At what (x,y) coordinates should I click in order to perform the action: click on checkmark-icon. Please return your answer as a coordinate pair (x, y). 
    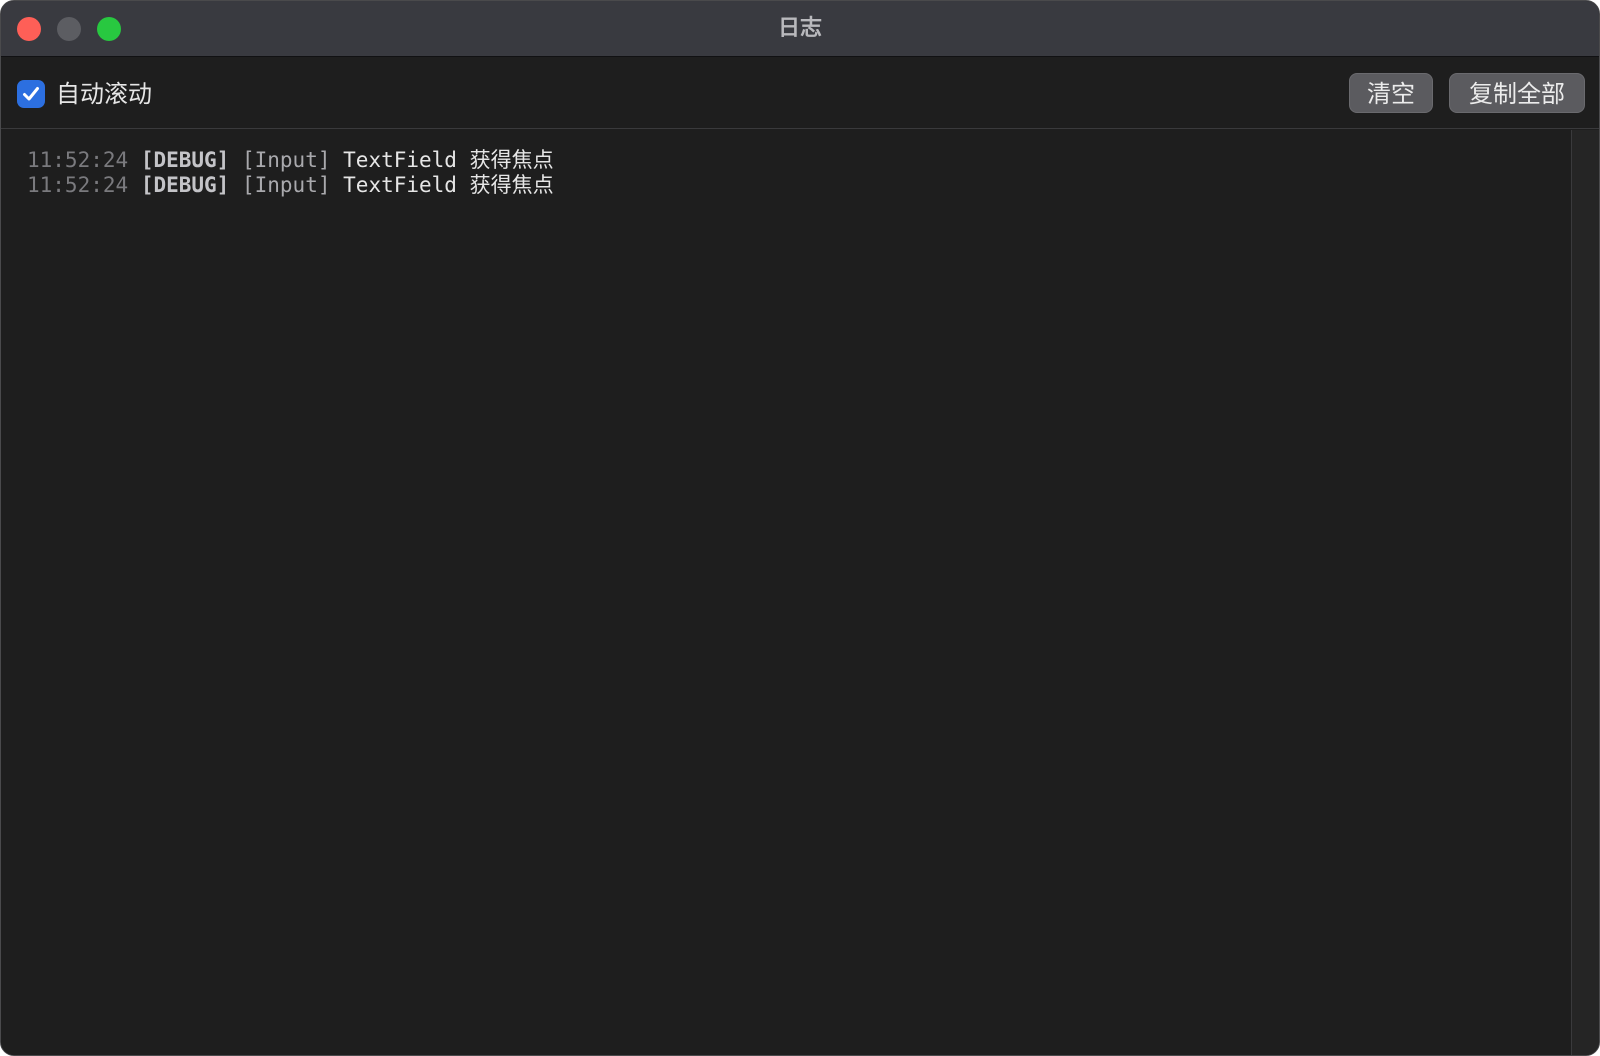
    Looking at the image, I should click on (31, 94).